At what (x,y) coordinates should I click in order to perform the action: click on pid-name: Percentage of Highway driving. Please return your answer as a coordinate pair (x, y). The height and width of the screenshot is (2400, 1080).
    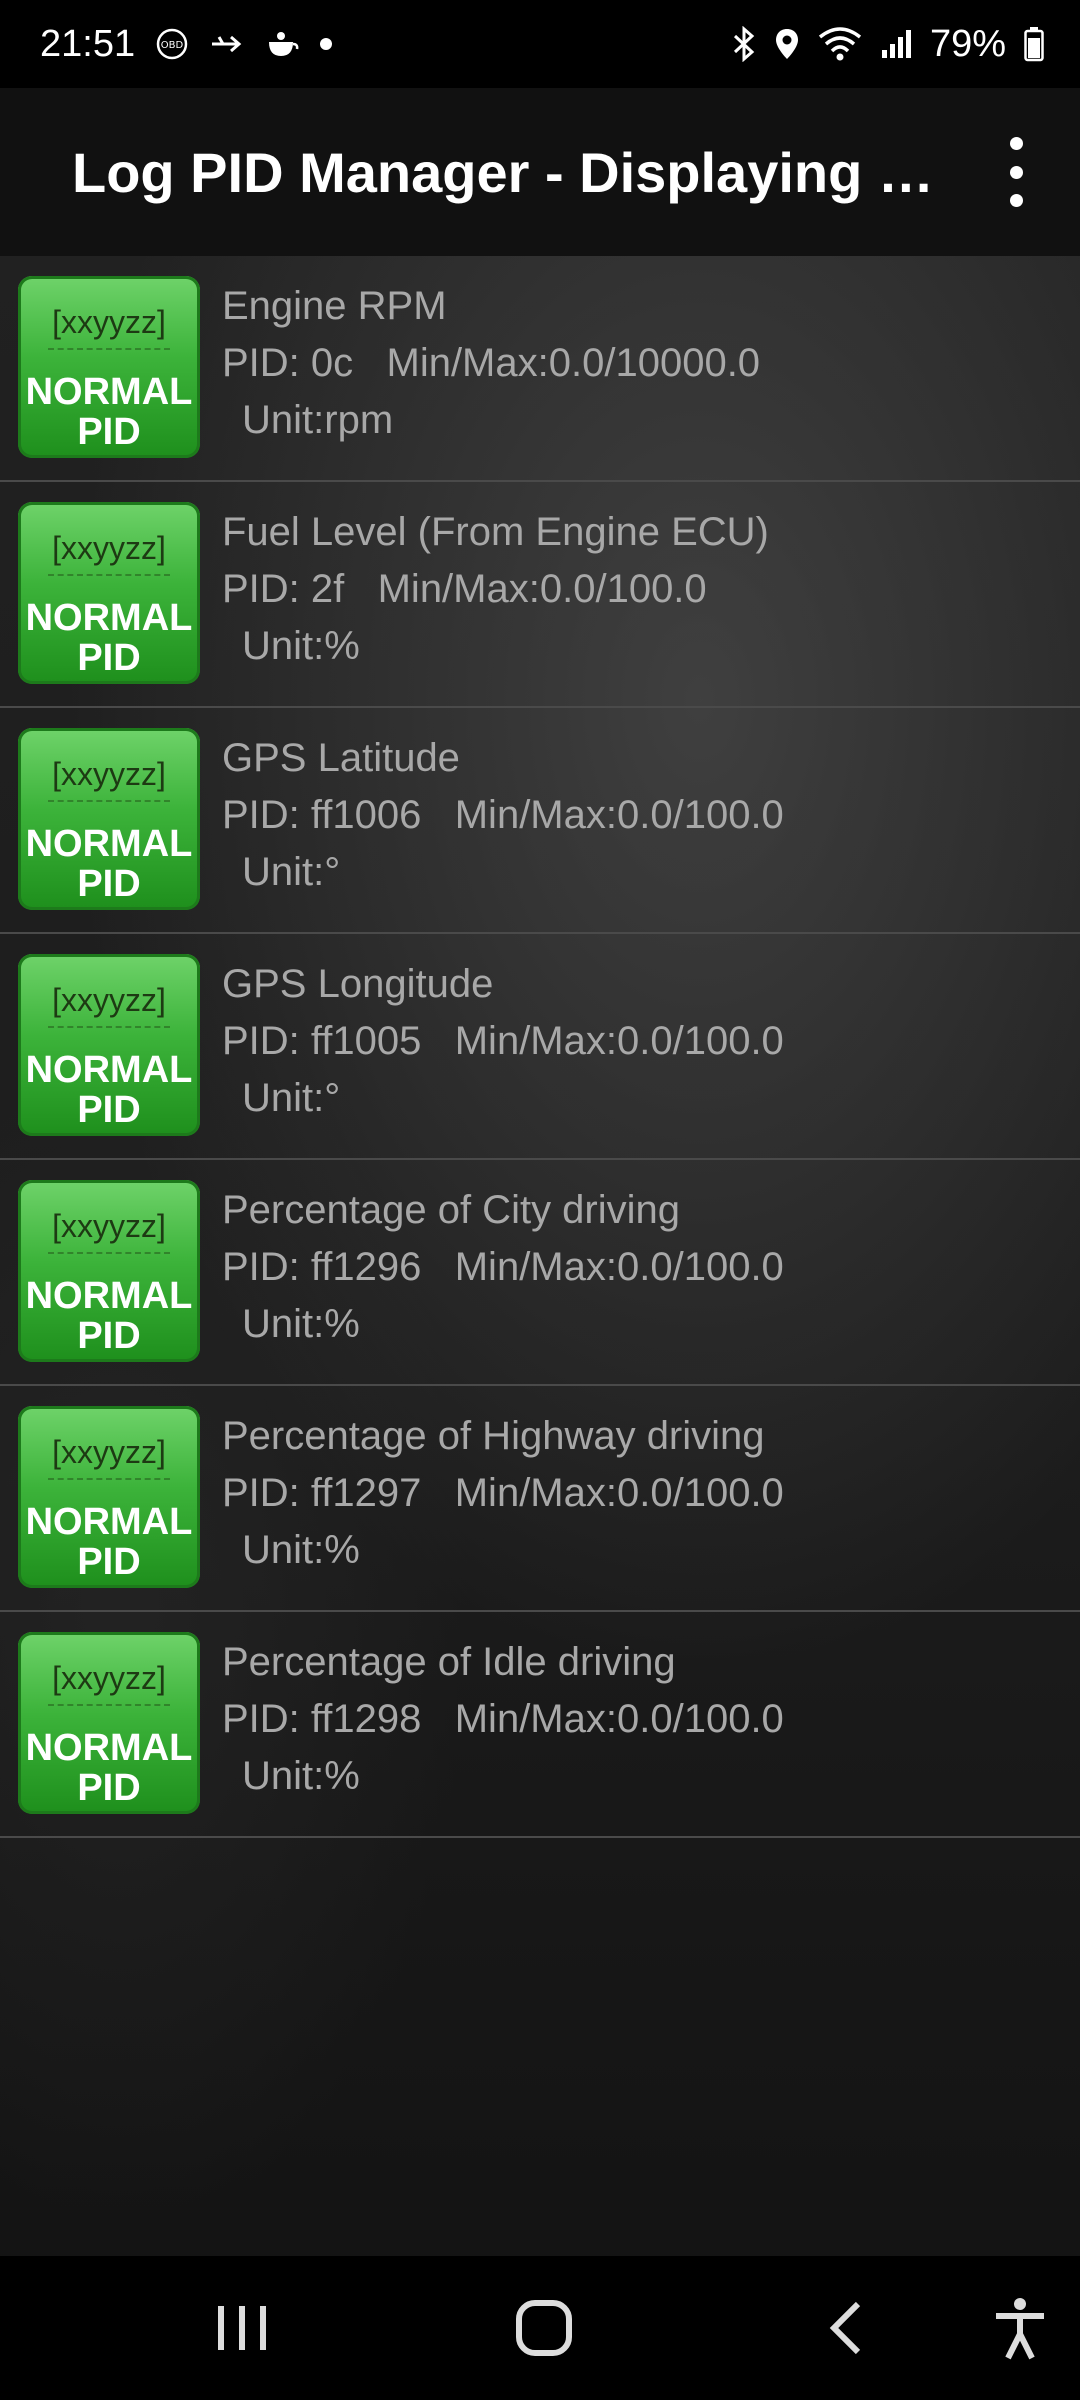
    Looking at the image, I should click on (493, 1436).